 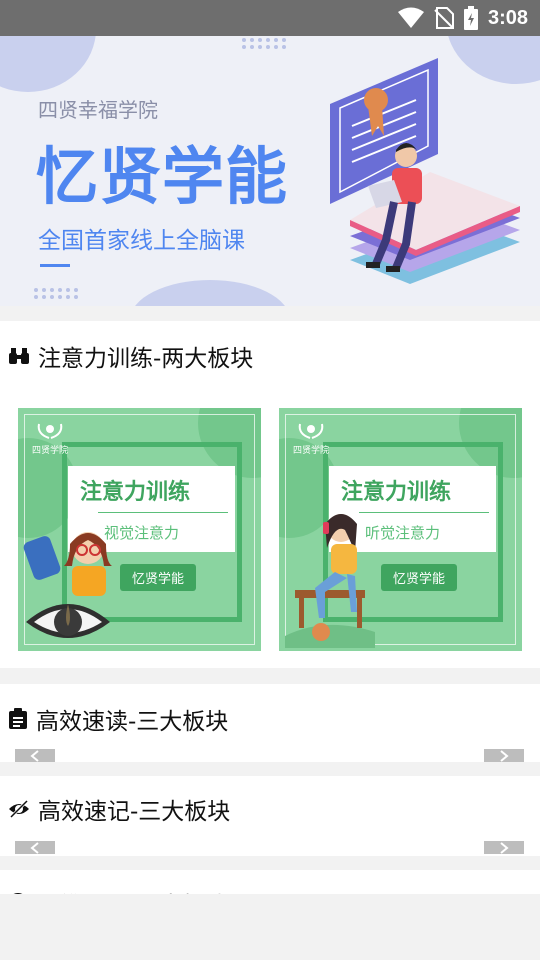 I want to click on divider, so click(x=163, y=512).